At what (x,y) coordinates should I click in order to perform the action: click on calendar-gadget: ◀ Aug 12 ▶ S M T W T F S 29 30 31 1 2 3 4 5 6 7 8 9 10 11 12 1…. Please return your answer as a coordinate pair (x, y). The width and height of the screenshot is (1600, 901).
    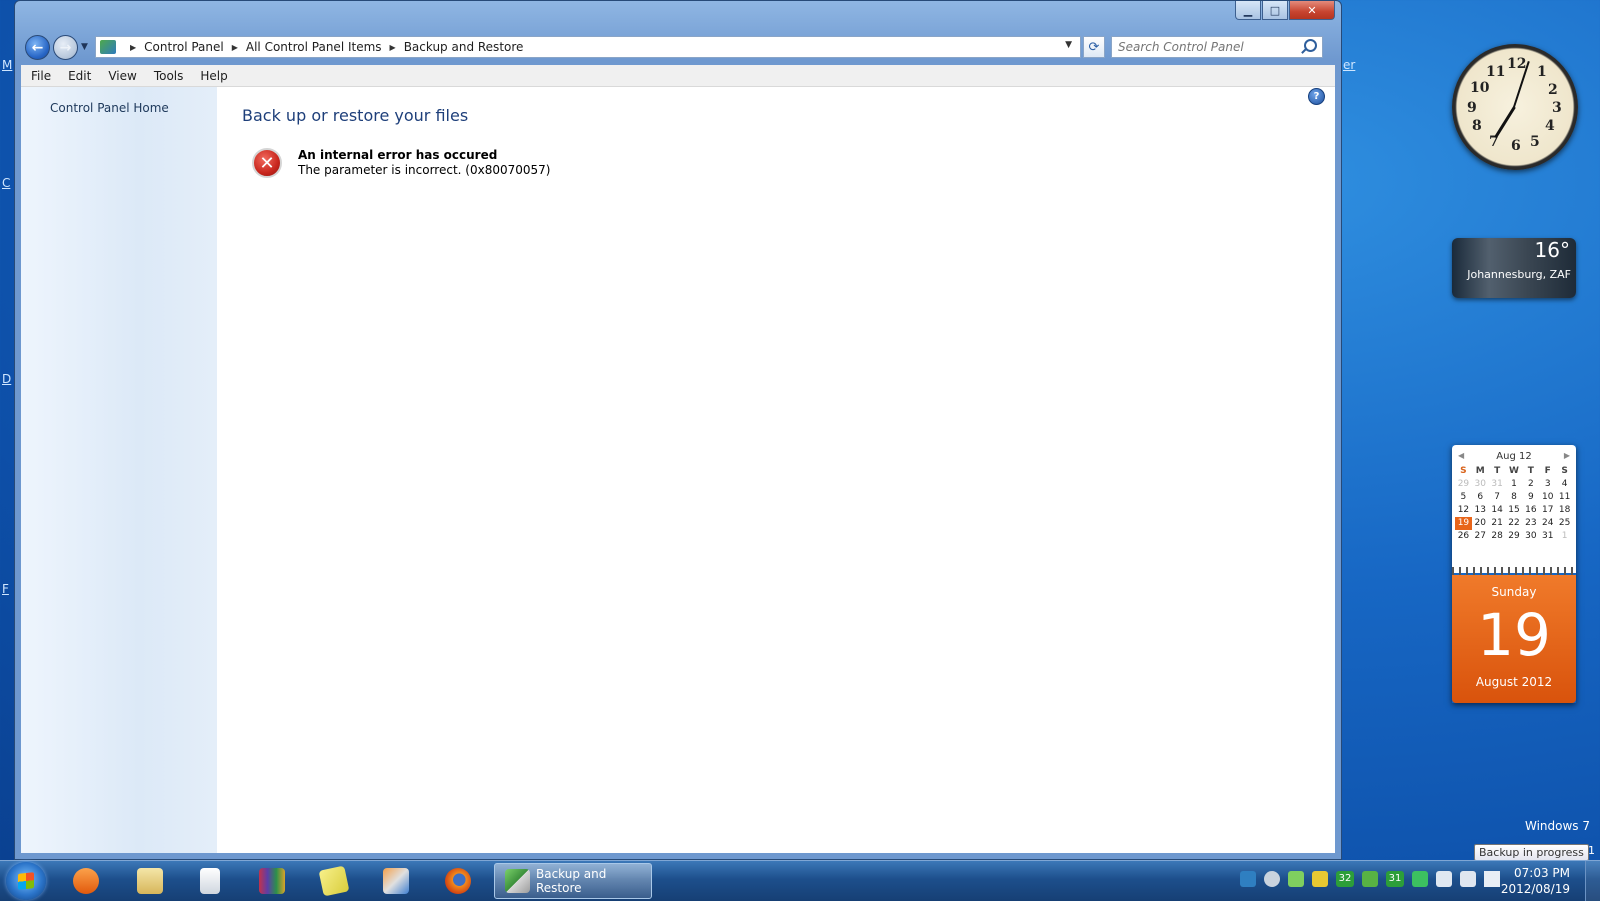
    Looking at the image, I should click on (1514, 574).